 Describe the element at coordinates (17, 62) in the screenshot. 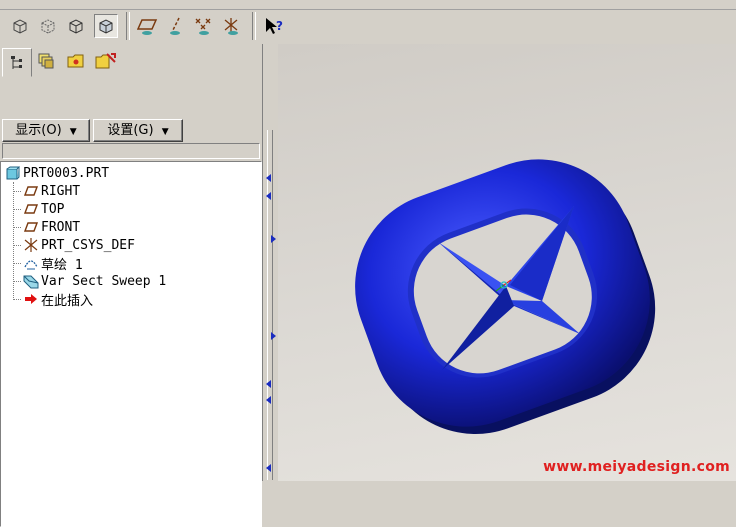

I see `model-tree-tab` at that location.